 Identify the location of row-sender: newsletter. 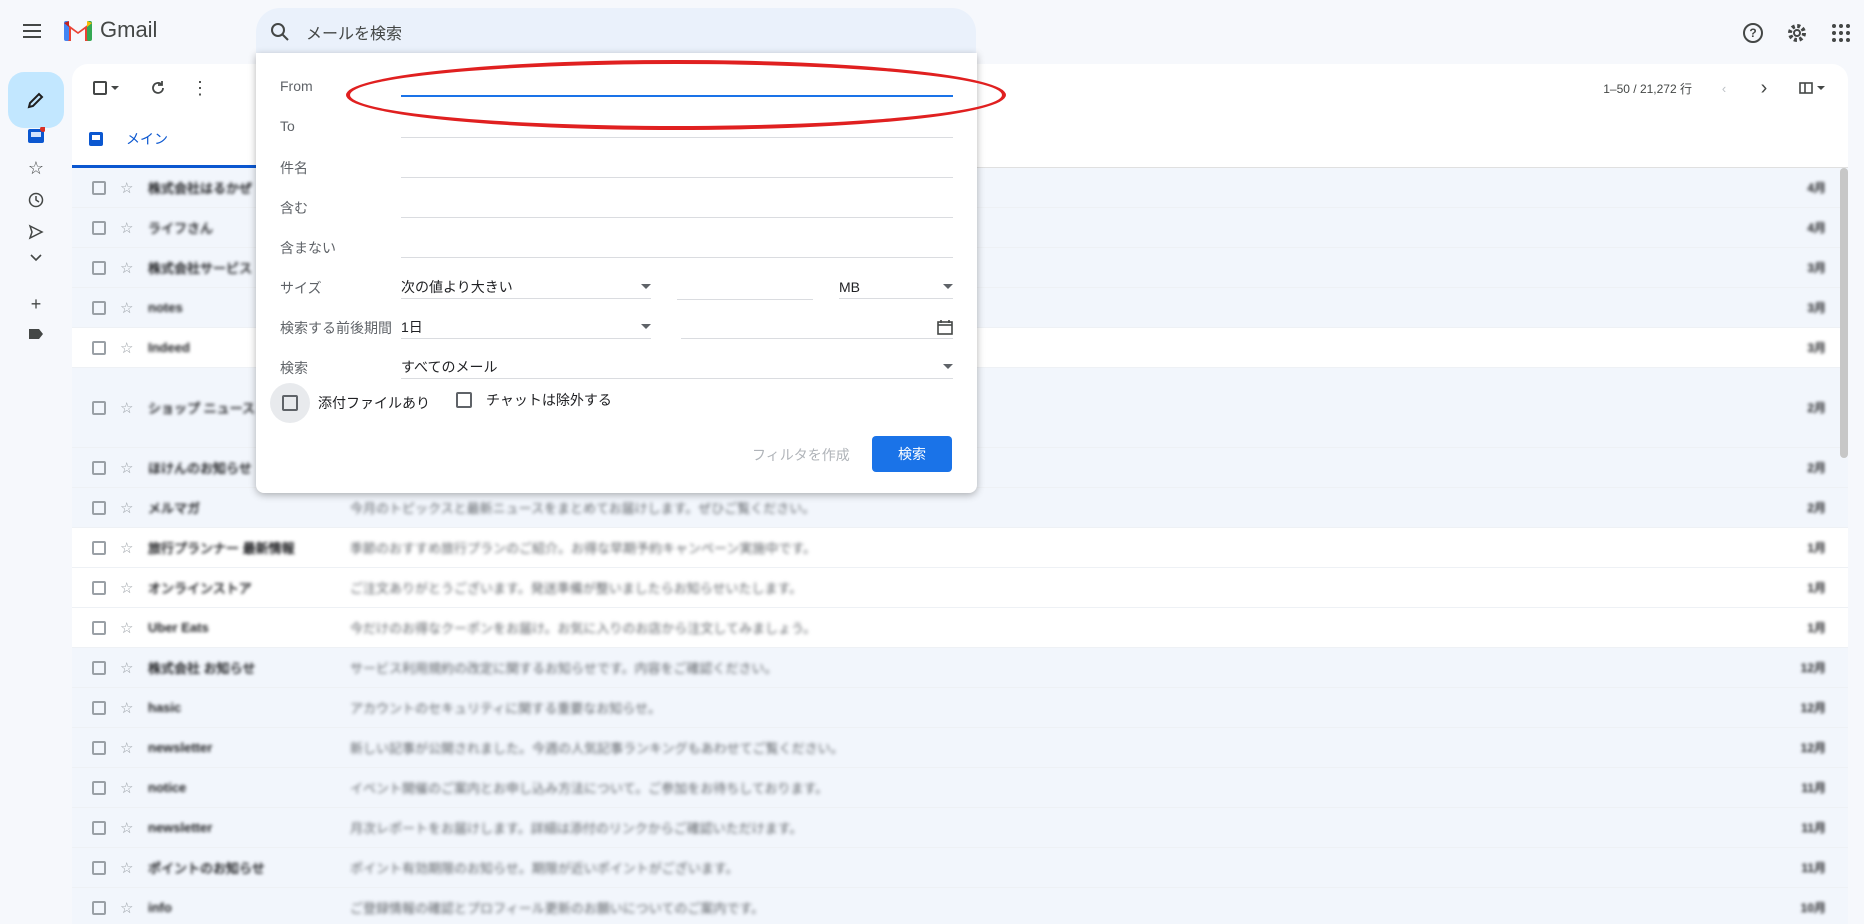
(180, 827).